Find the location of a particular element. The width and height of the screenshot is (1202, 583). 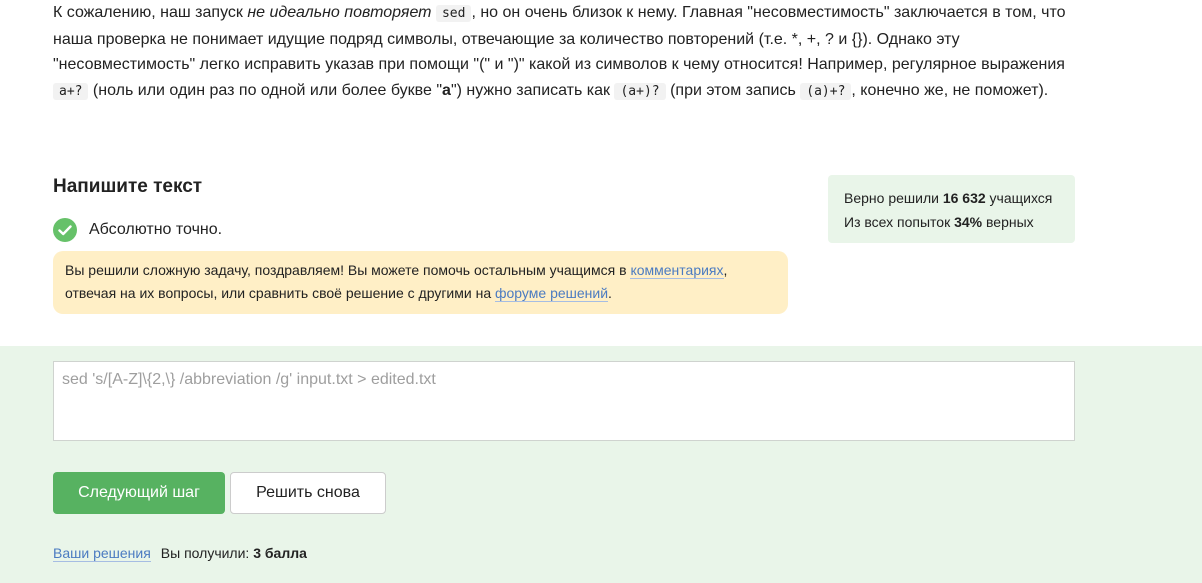

solved-count: 16 632 is located at coordinates (964, 198).